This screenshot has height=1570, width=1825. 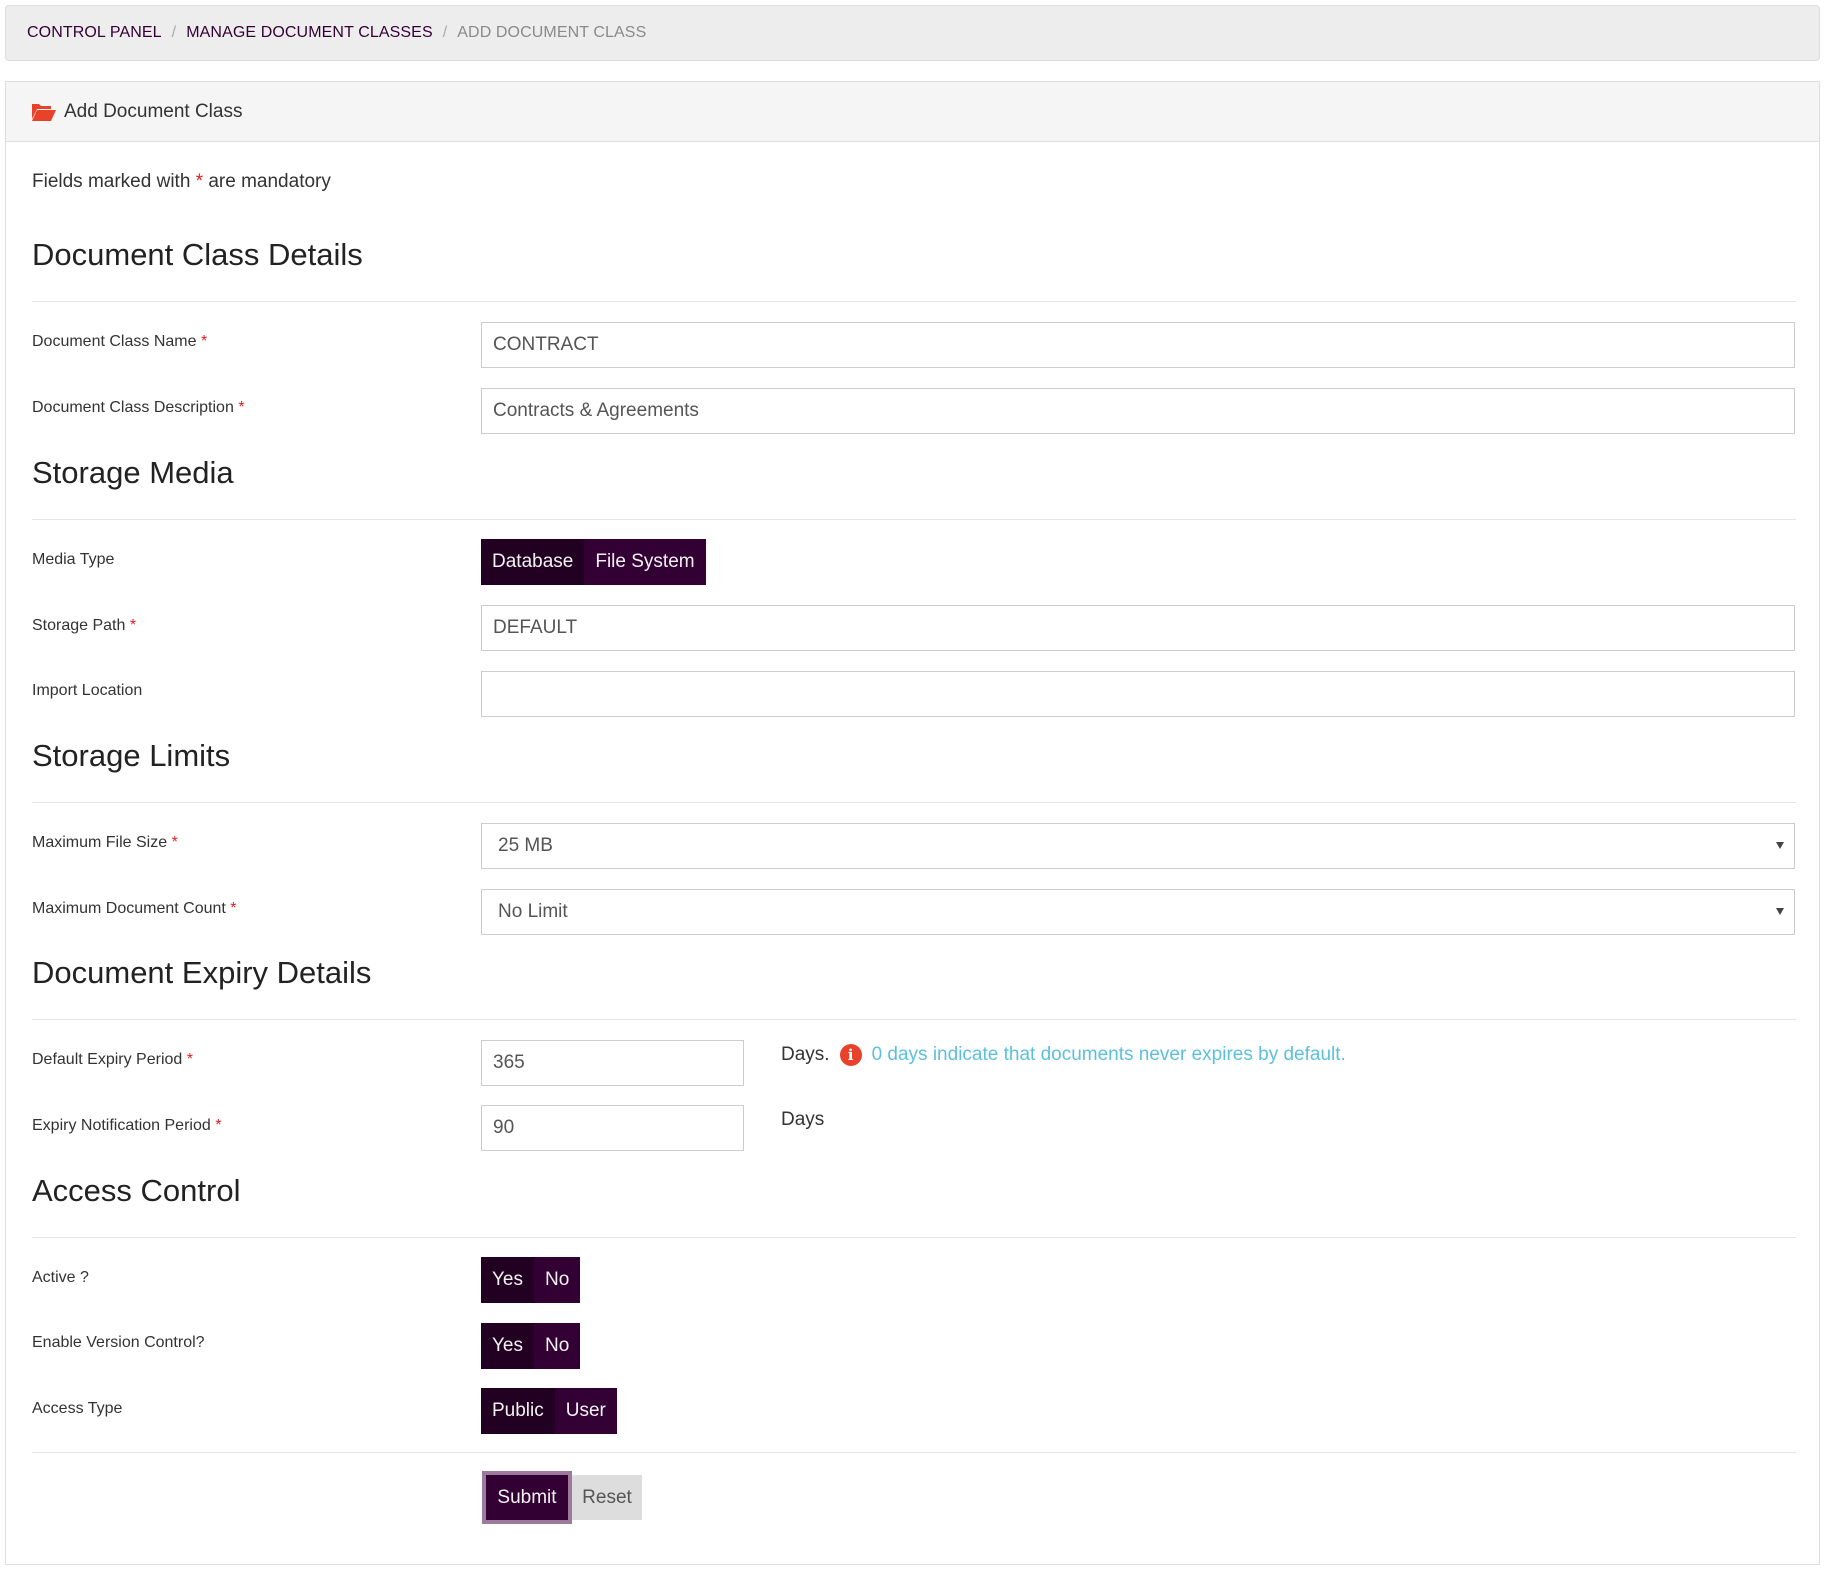 I want to click on breadcrumb-manage-document-classes: MANAGE DOCUMENT CLASSES, so click(x=309, y=33).